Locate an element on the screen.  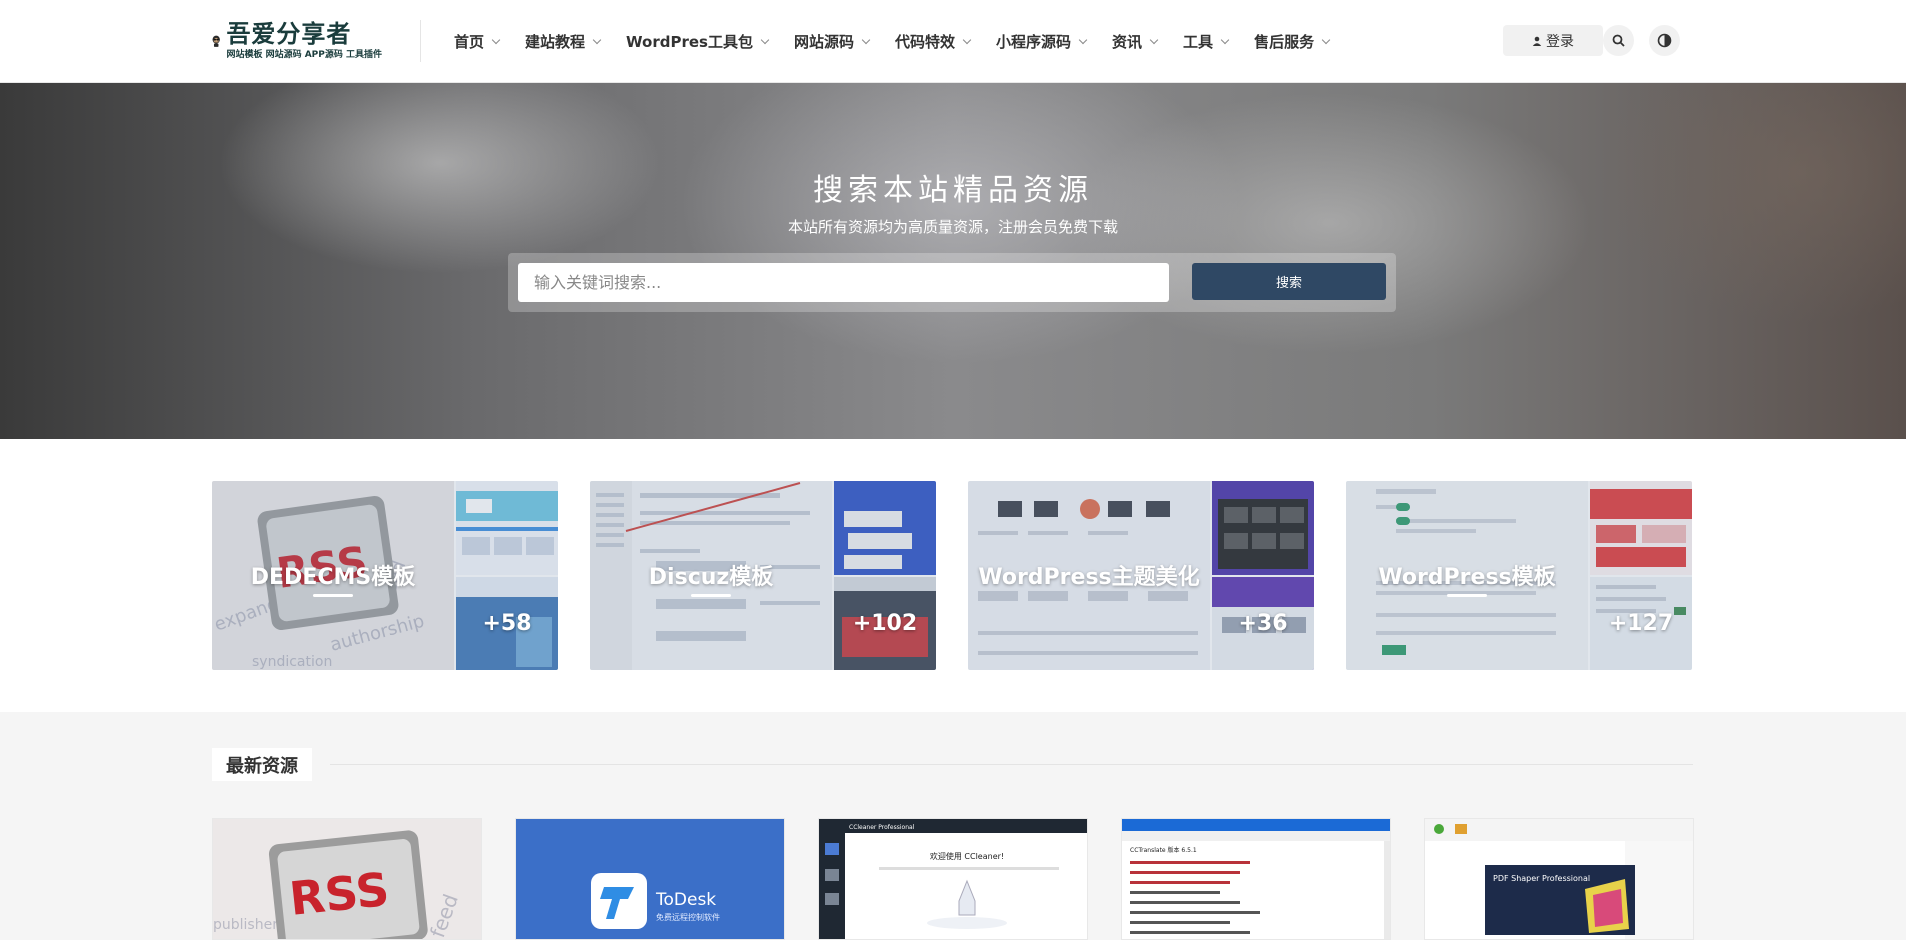
login-label: 登录 is located at coordinates (1560, 41).